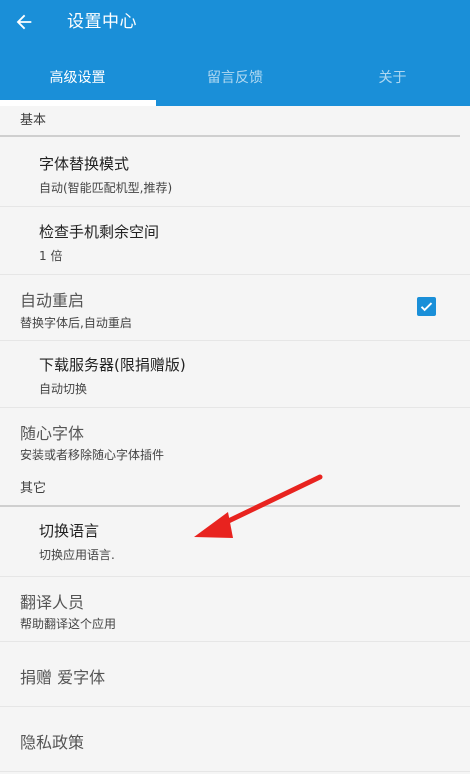 The width and height of the screenshot is (470, 774). What do you see at coordinates (52, 433) in the screenshot?
I see `setting-title: 随心字体` at bounding box center [52, 433].